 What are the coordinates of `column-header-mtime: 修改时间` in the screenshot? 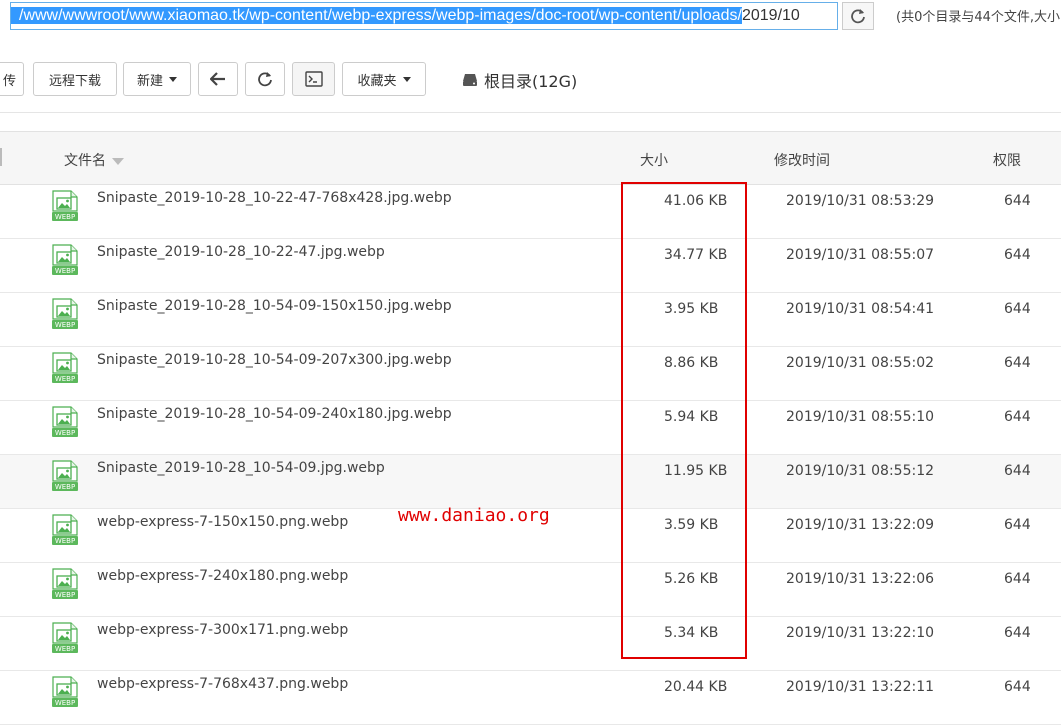 It's located at (802, 160).